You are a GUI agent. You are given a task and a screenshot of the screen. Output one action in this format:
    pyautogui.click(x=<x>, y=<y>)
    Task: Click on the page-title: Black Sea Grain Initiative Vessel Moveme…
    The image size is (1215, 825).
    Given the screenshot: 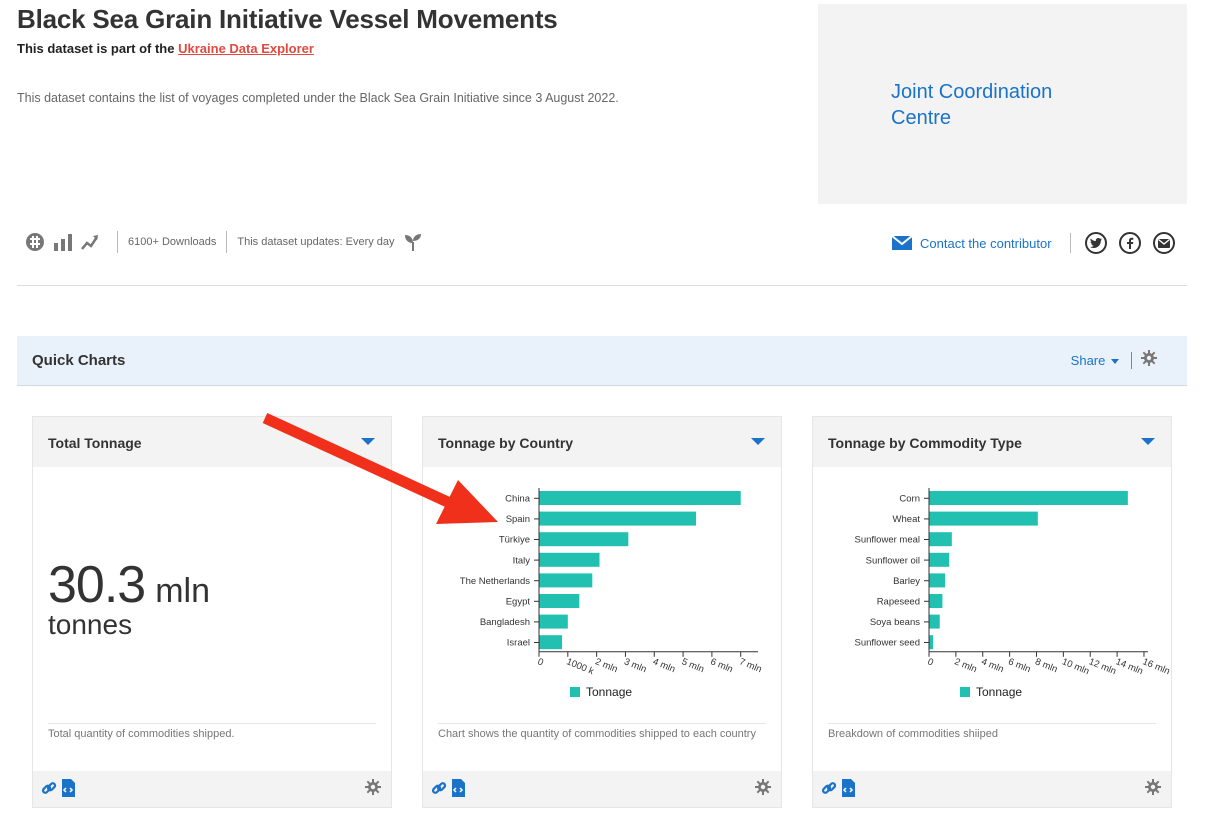 What is the action you would take?
    pyautogui.click(x=287, y=19)
    